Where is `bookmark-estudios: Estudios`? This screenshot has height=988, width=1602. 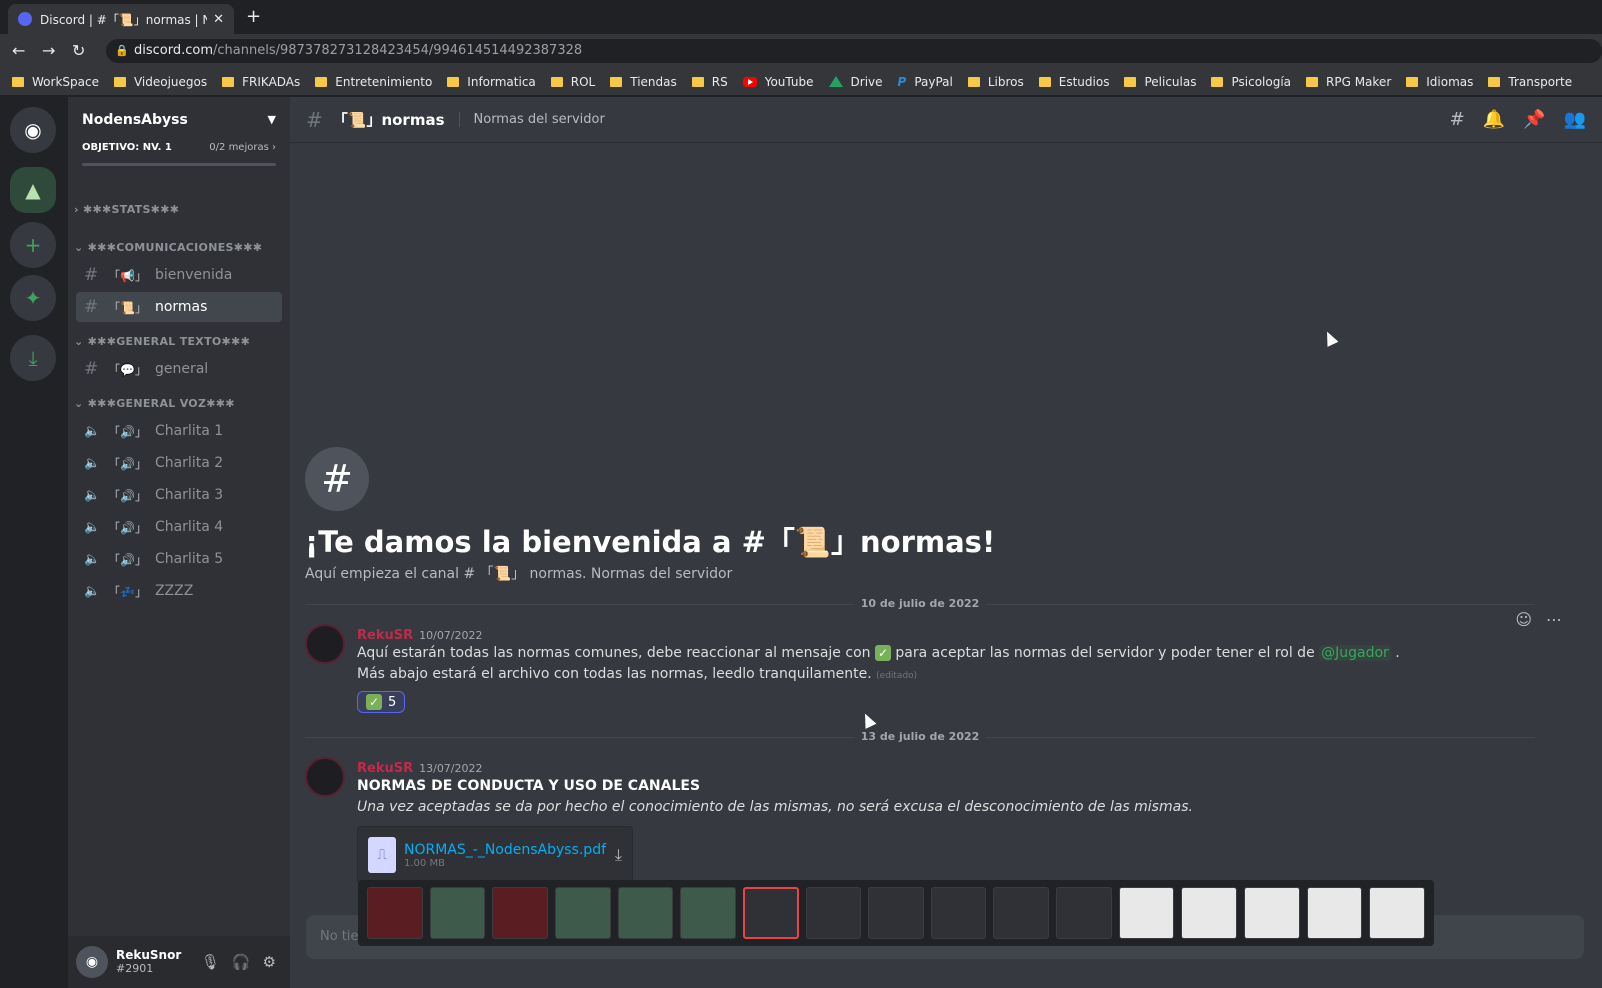 bookmark-estudios: Estudios is located at coordinates (1074, 81).